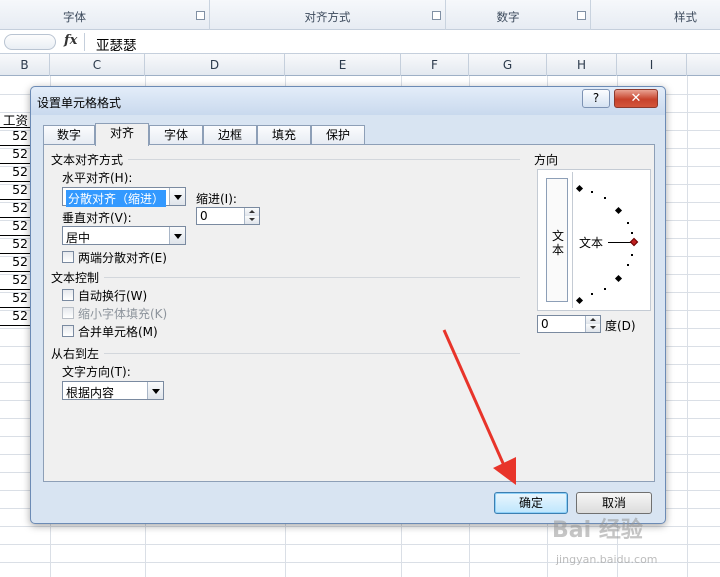 The width and height of the screenshot is (720, 577). I want to click on column-headers: B C D E F G H I, so click(360, 65).